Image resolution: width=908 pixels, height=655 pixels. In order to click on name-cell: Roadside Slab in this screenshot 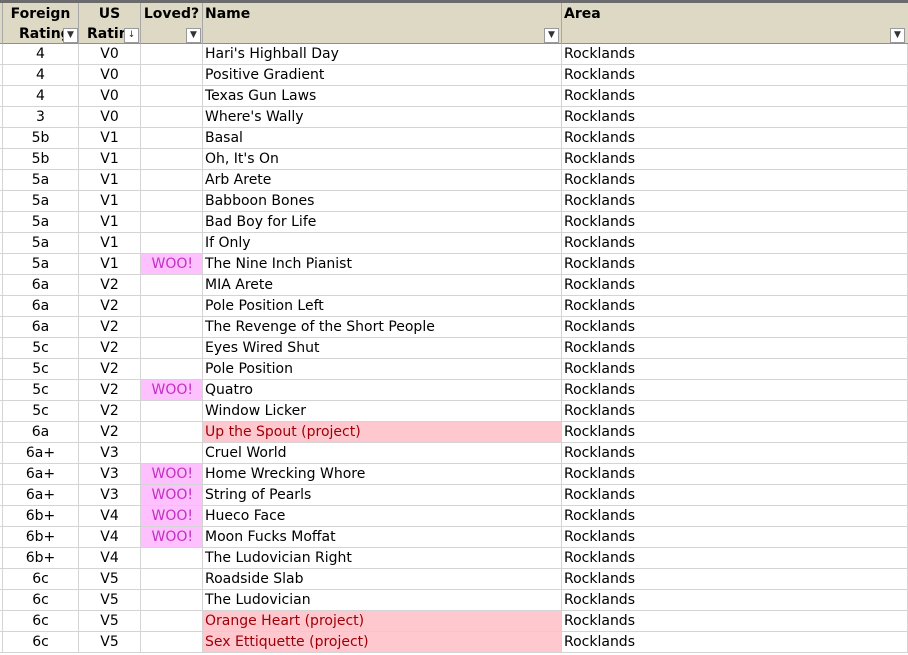, I will do `click(382, 579)`.